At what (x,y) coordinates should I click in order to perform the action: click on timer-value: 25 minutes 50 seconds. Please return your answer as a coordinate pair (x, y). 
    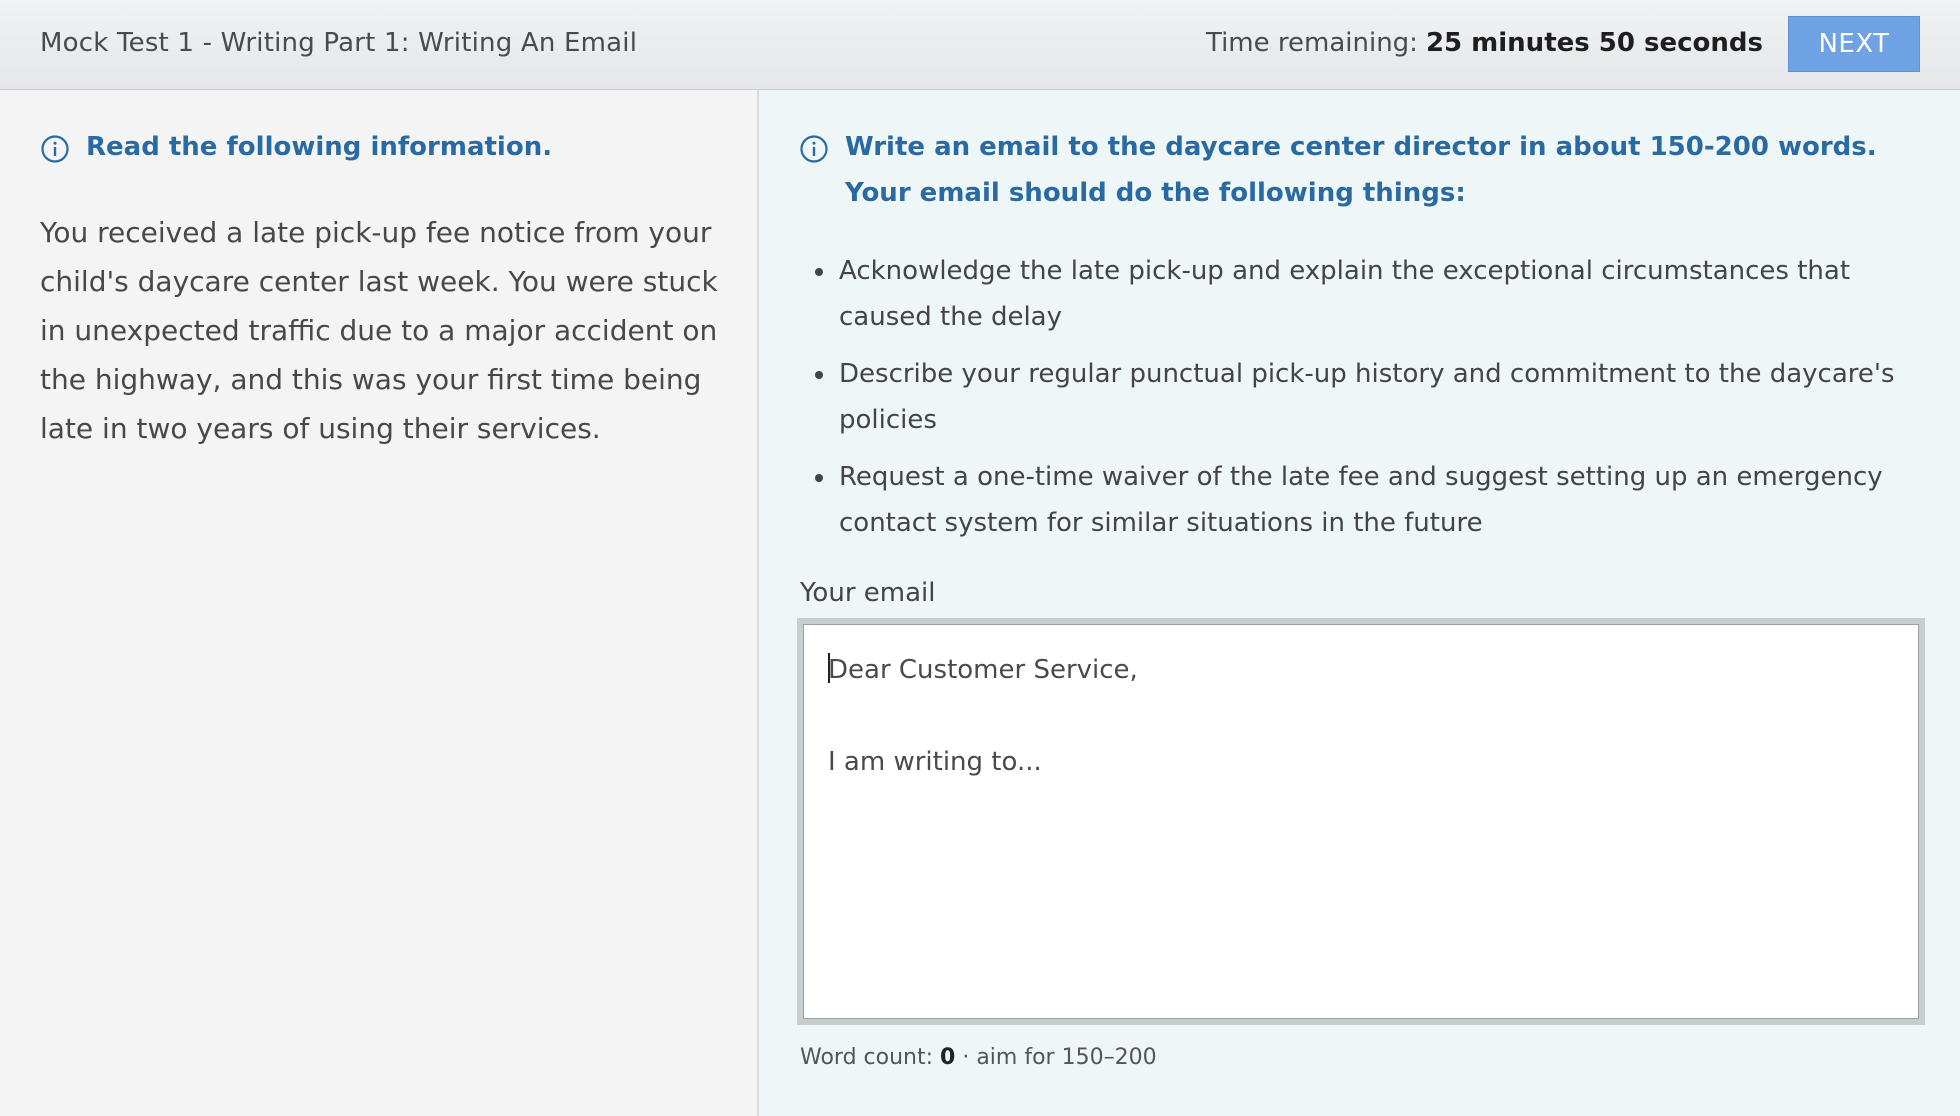
    Looking at the image, I should click on (1594, 43).